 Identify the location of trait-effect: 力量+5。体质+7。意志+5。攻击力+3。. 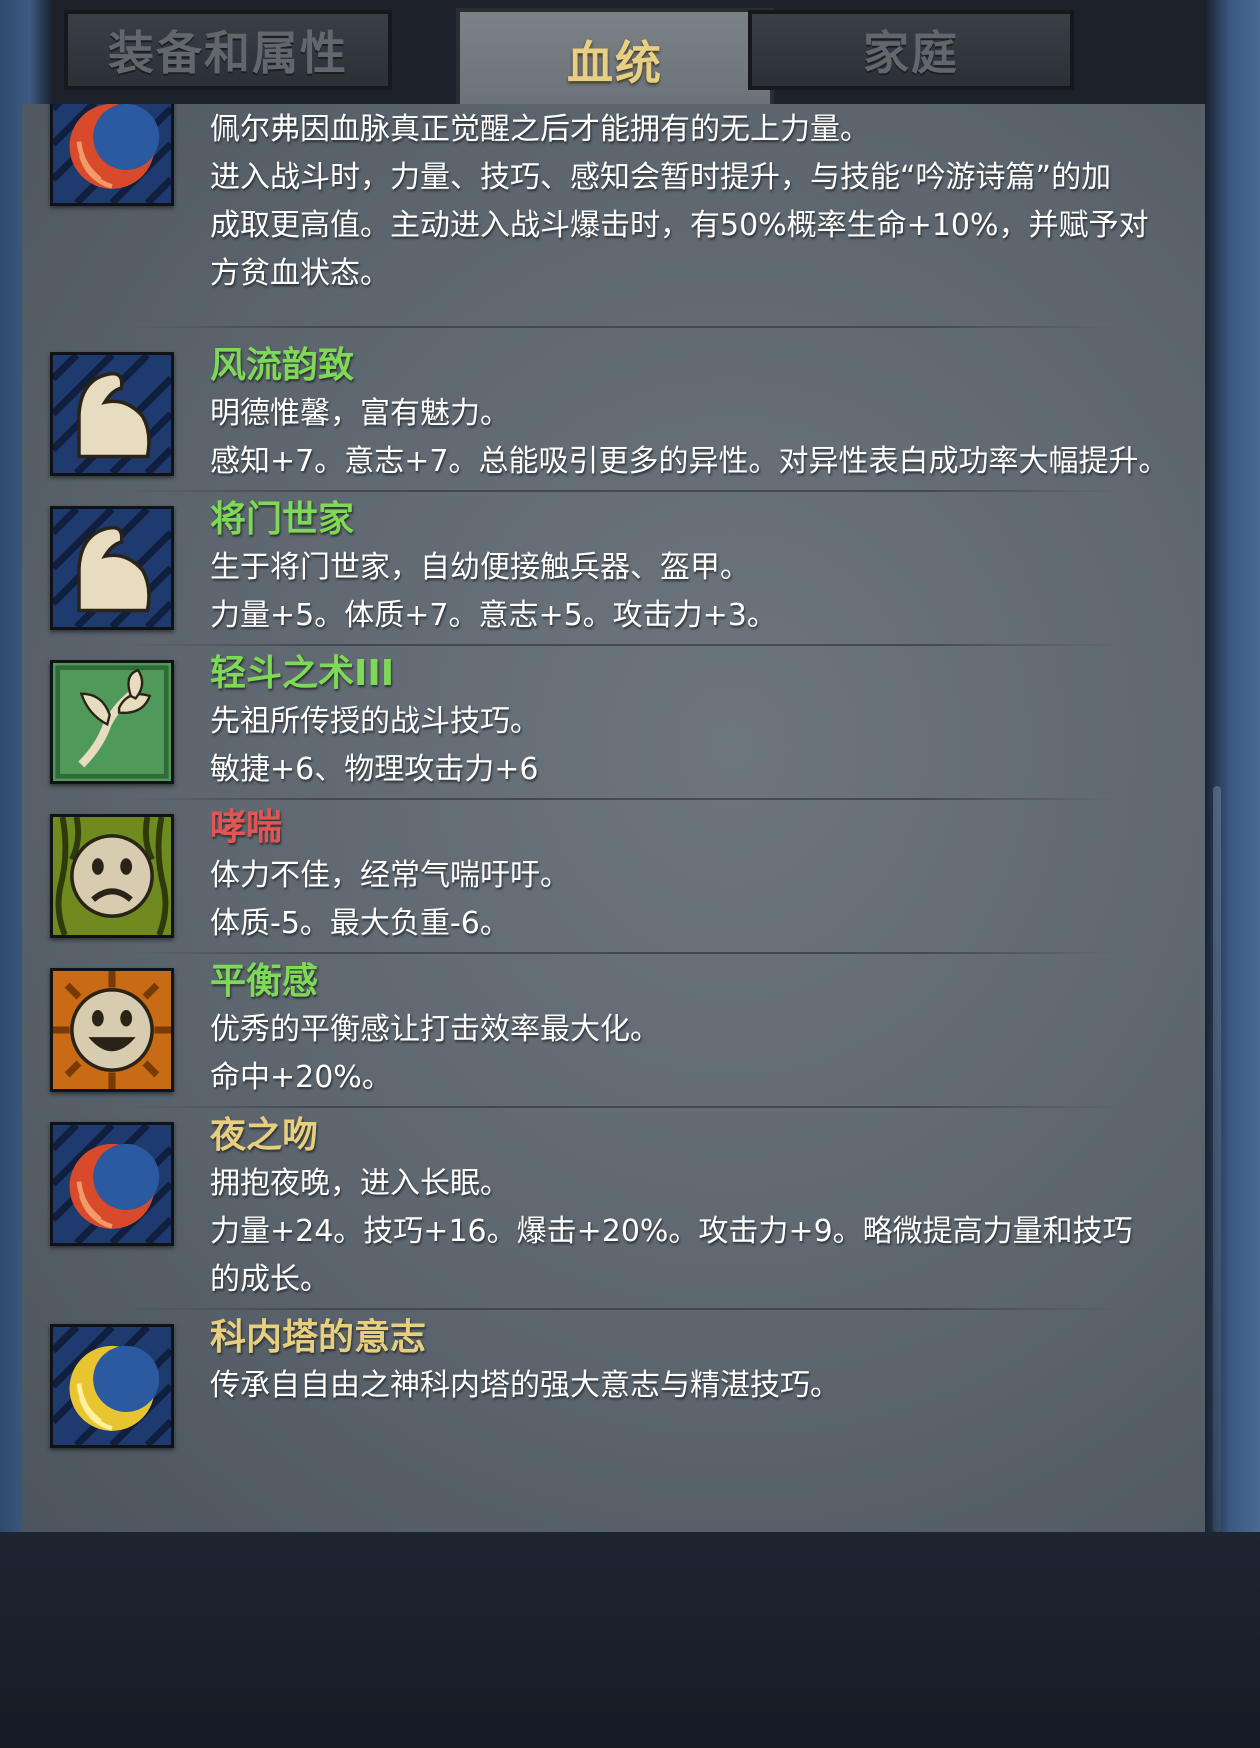
(493, 615).